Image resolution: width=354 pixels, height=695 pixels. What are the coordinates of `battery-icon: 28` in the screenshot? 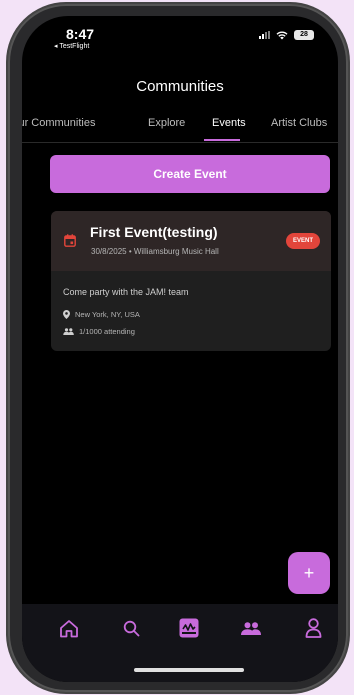 It's located at (304, 35).